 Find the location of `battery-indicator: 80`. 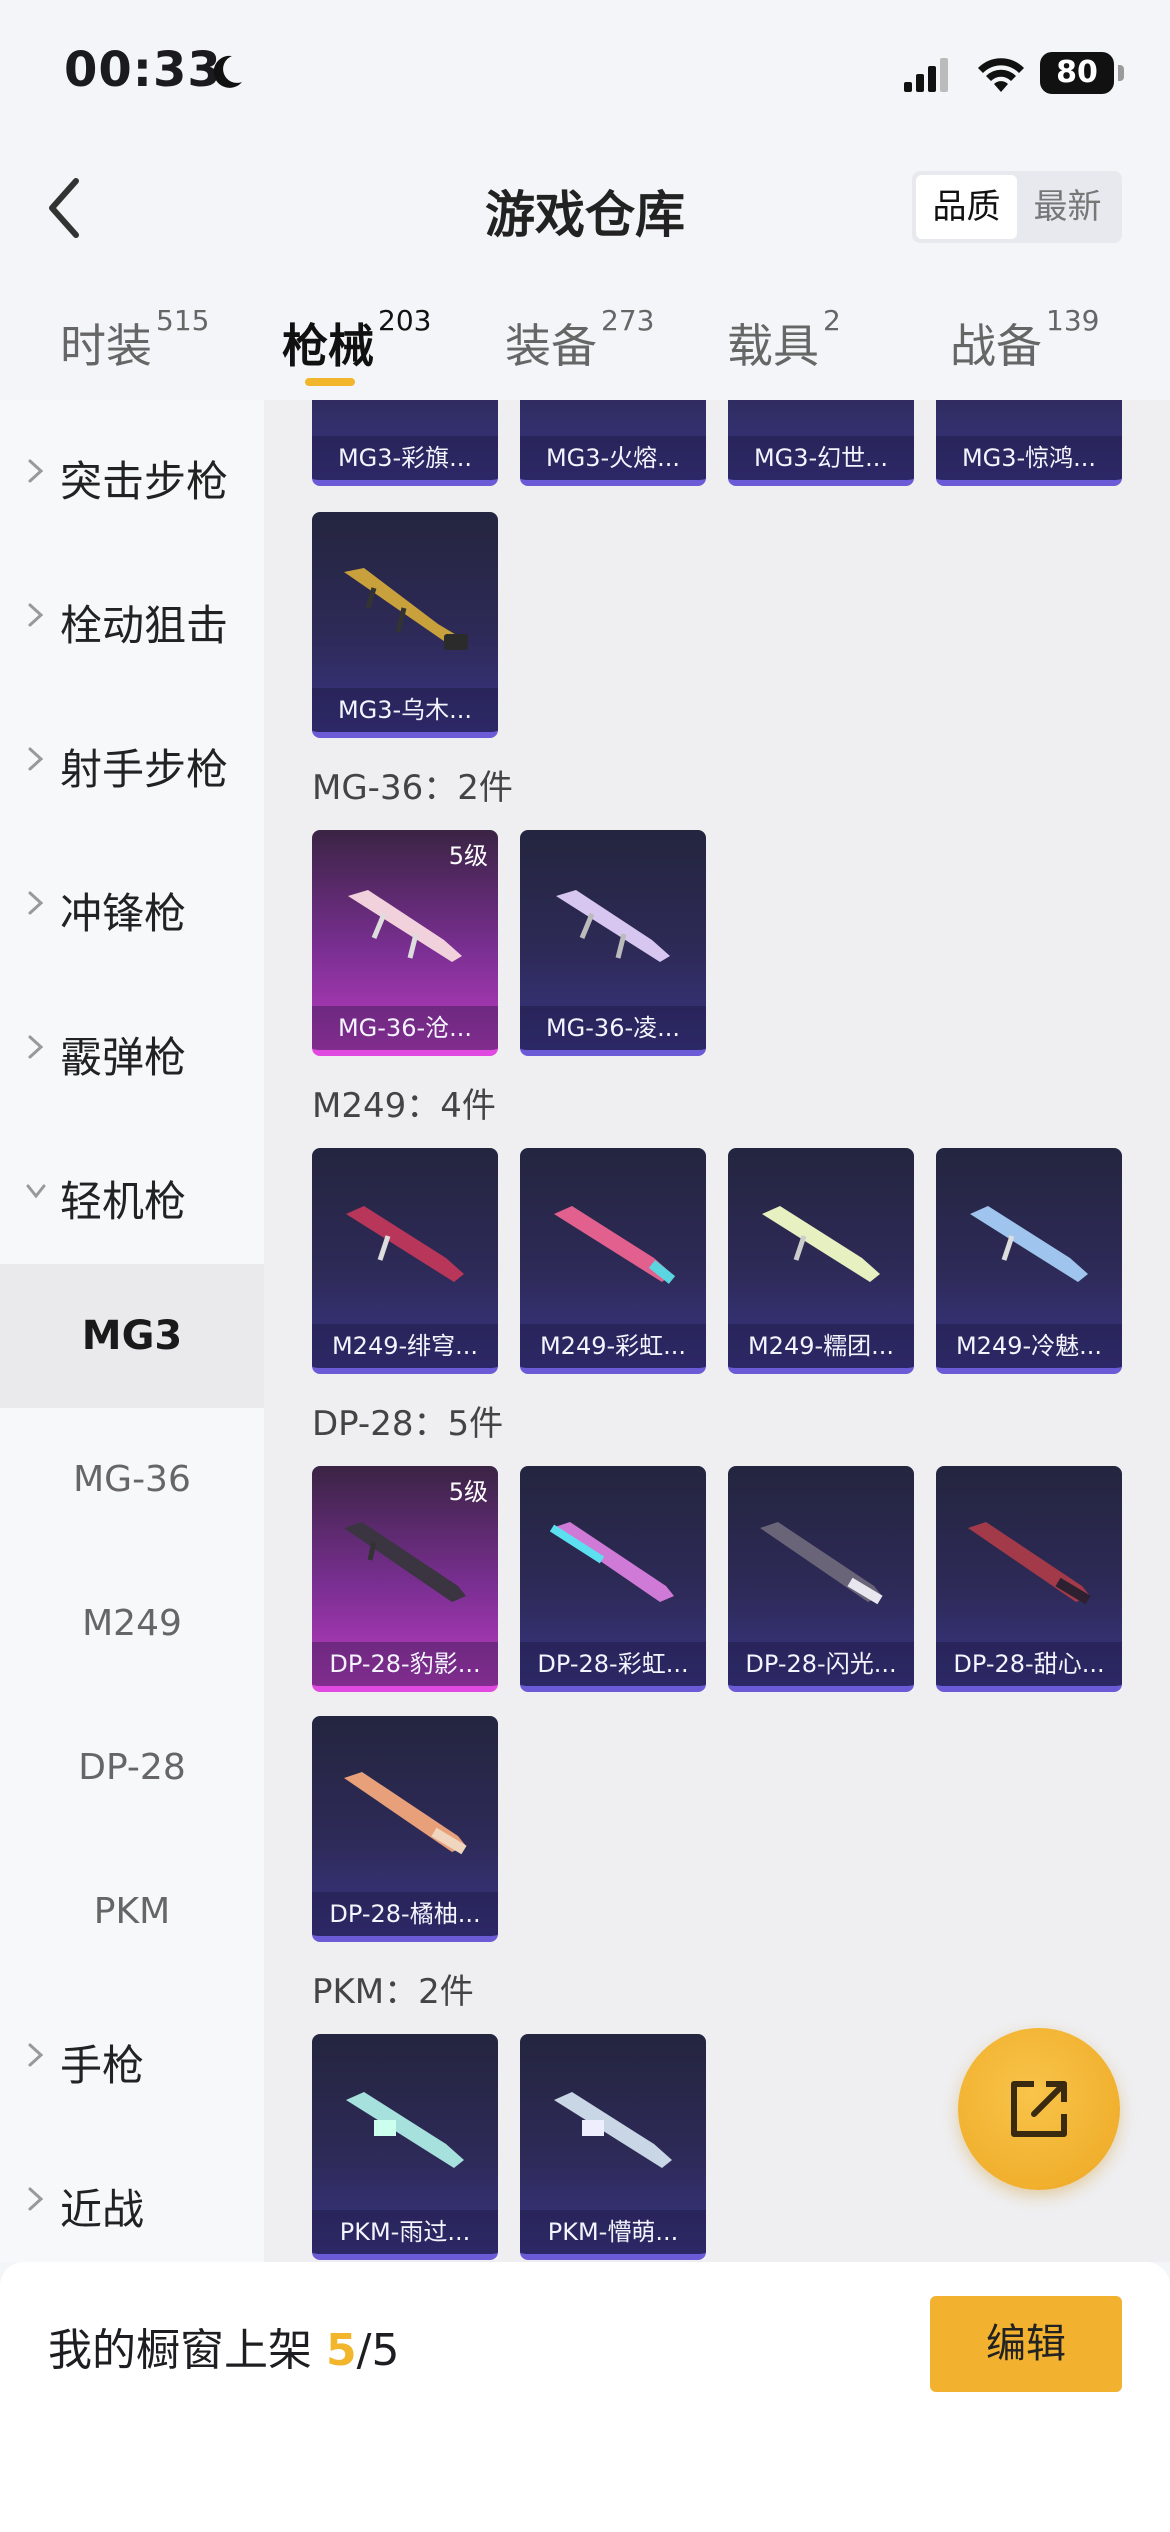

battery-indicator: 80 is located at coordinates (1083, 73).